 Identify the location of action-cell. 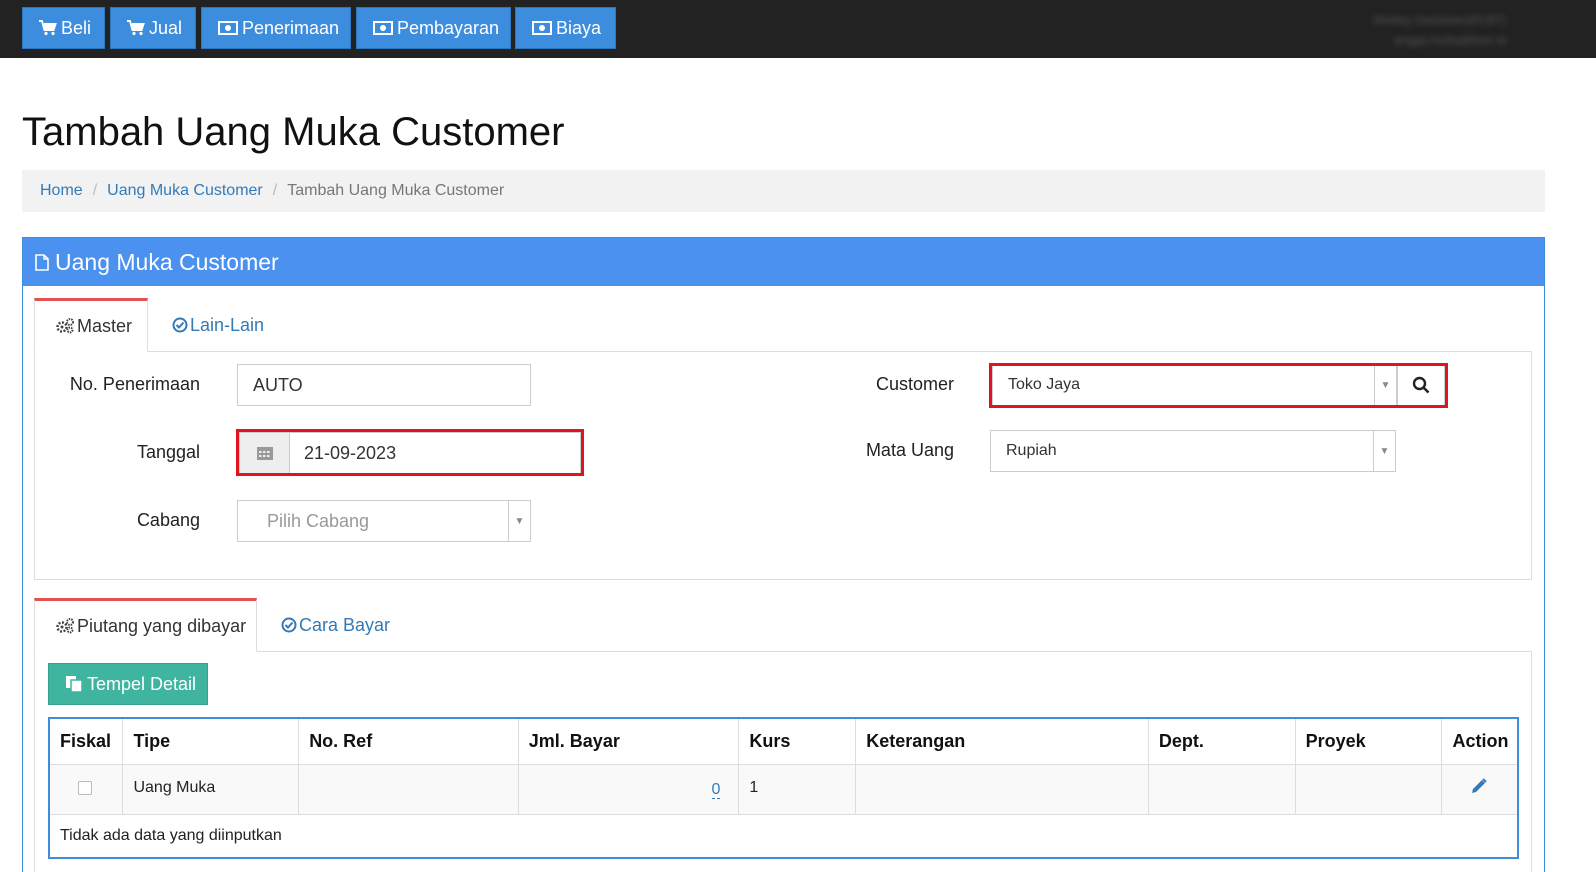
(1480, 789).